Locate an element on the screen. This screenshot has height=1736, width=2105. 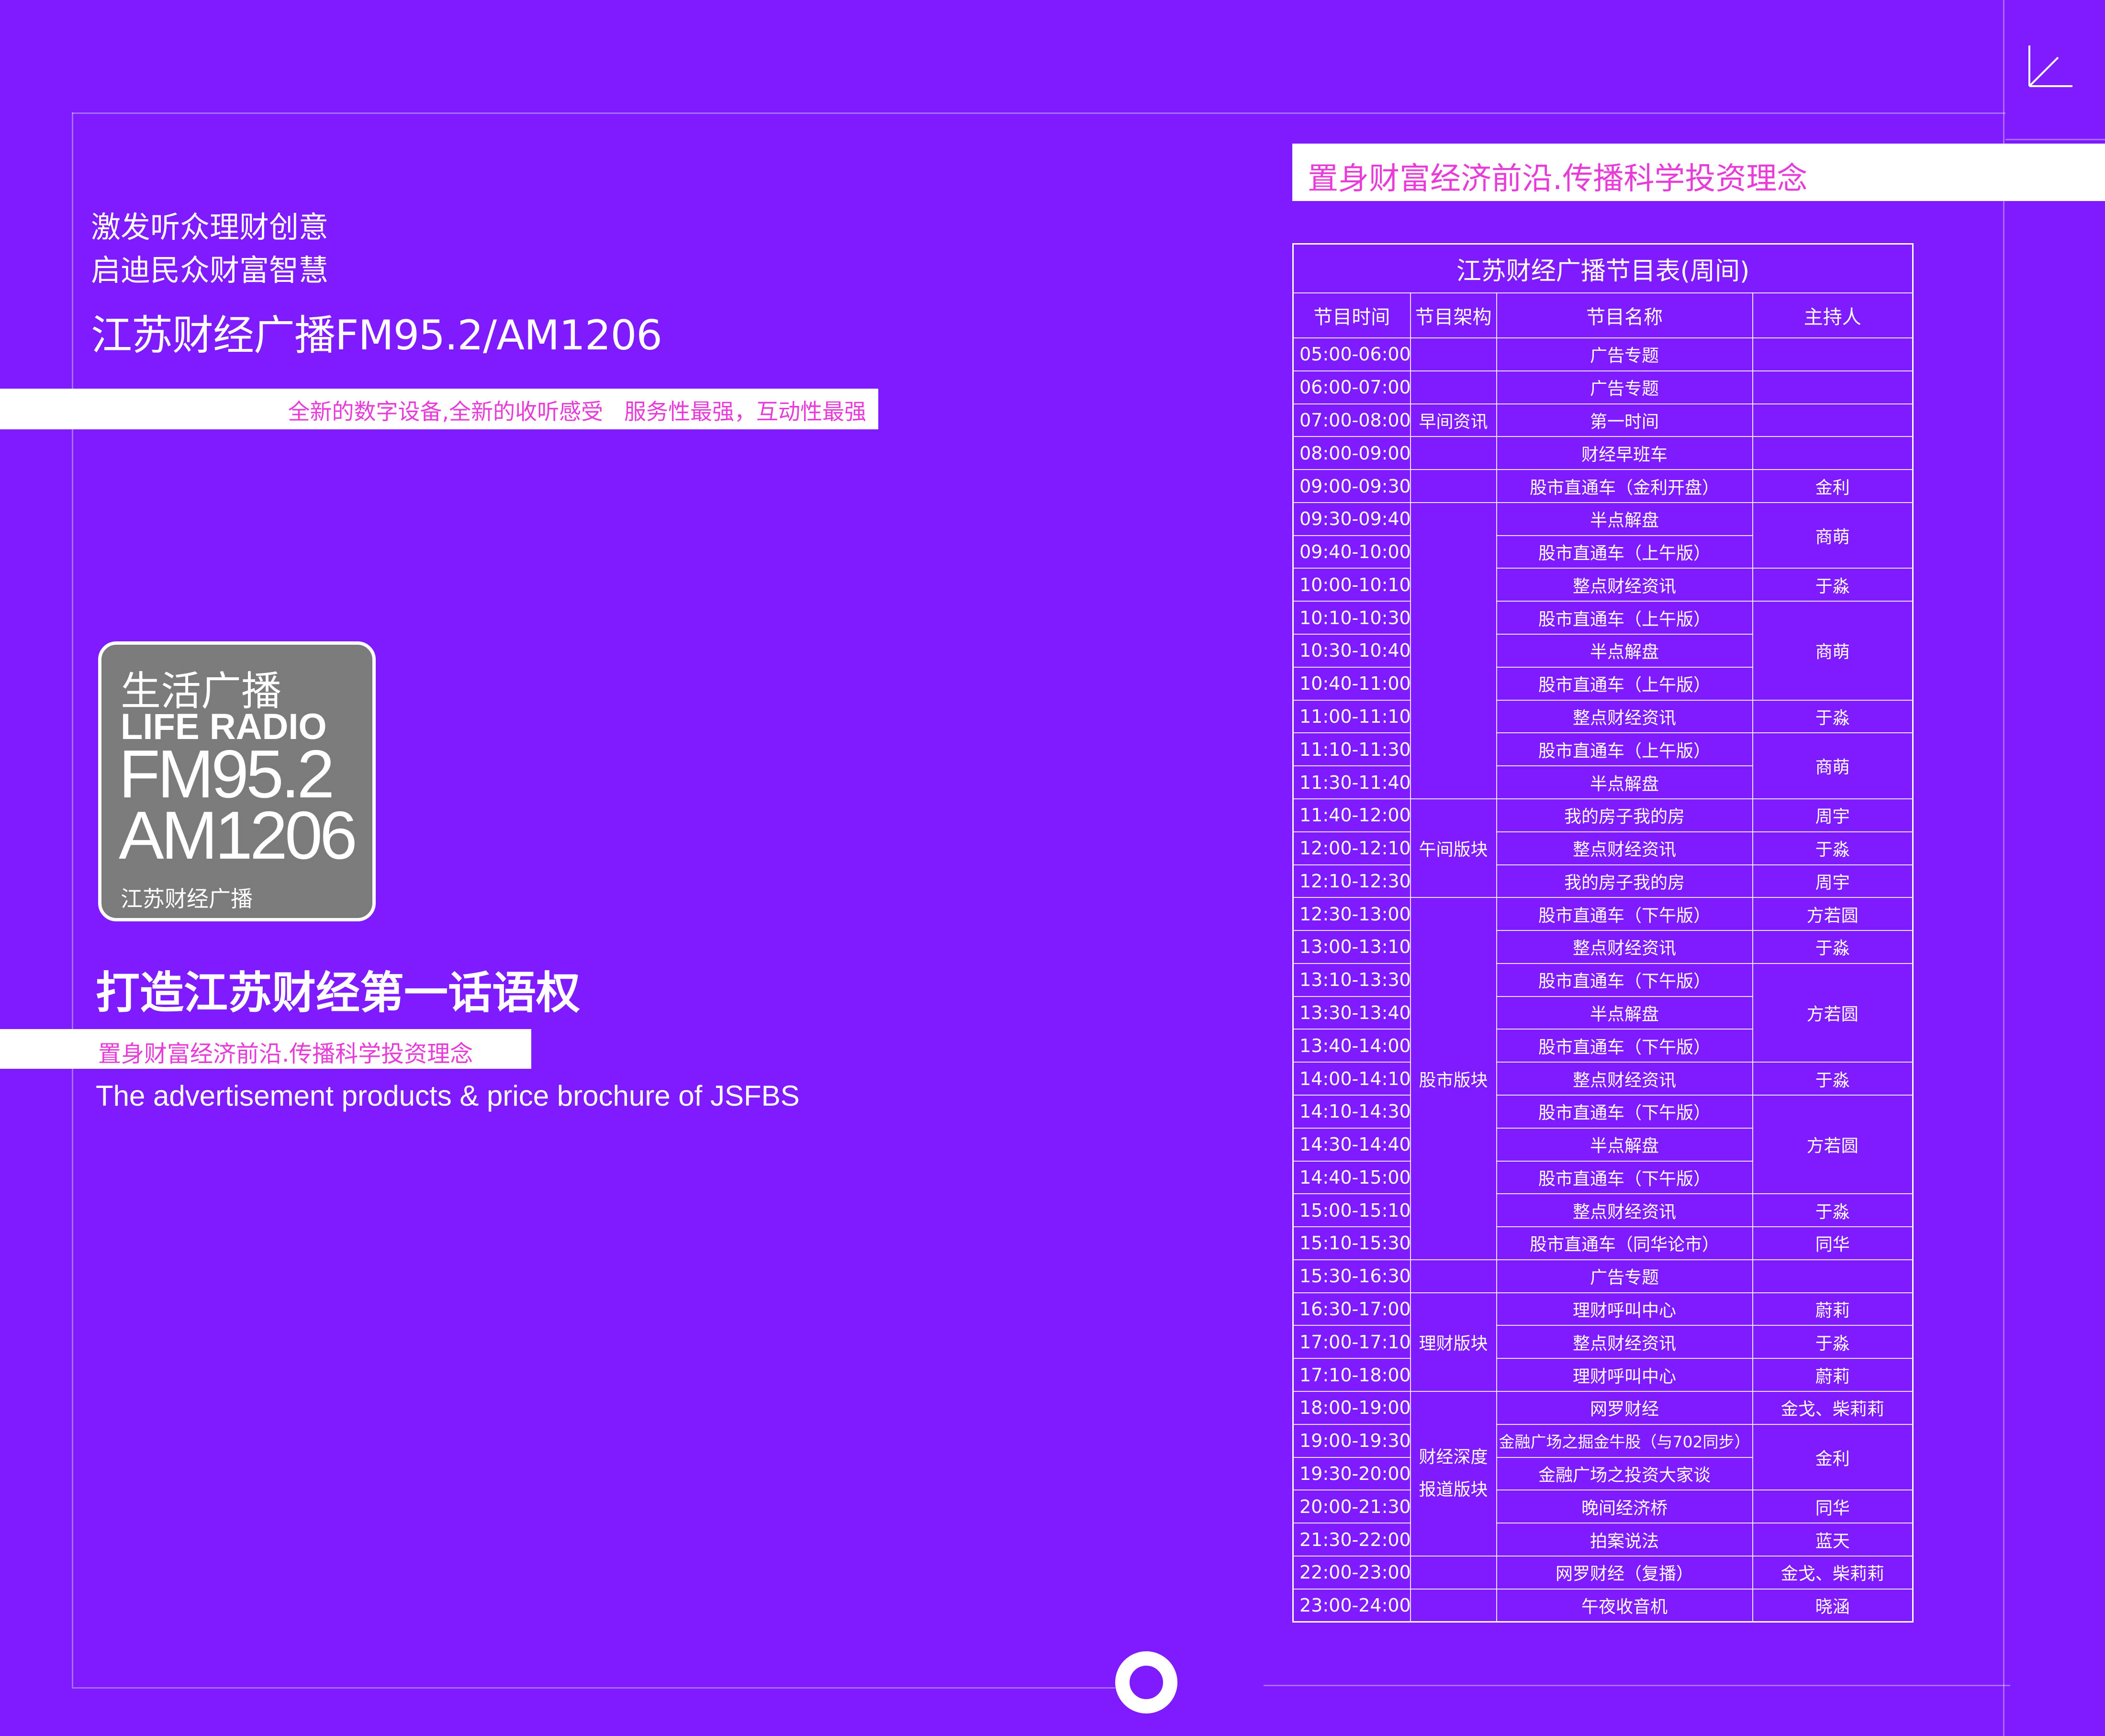
guide-line-bottom is located at coordinates (593, 1688).